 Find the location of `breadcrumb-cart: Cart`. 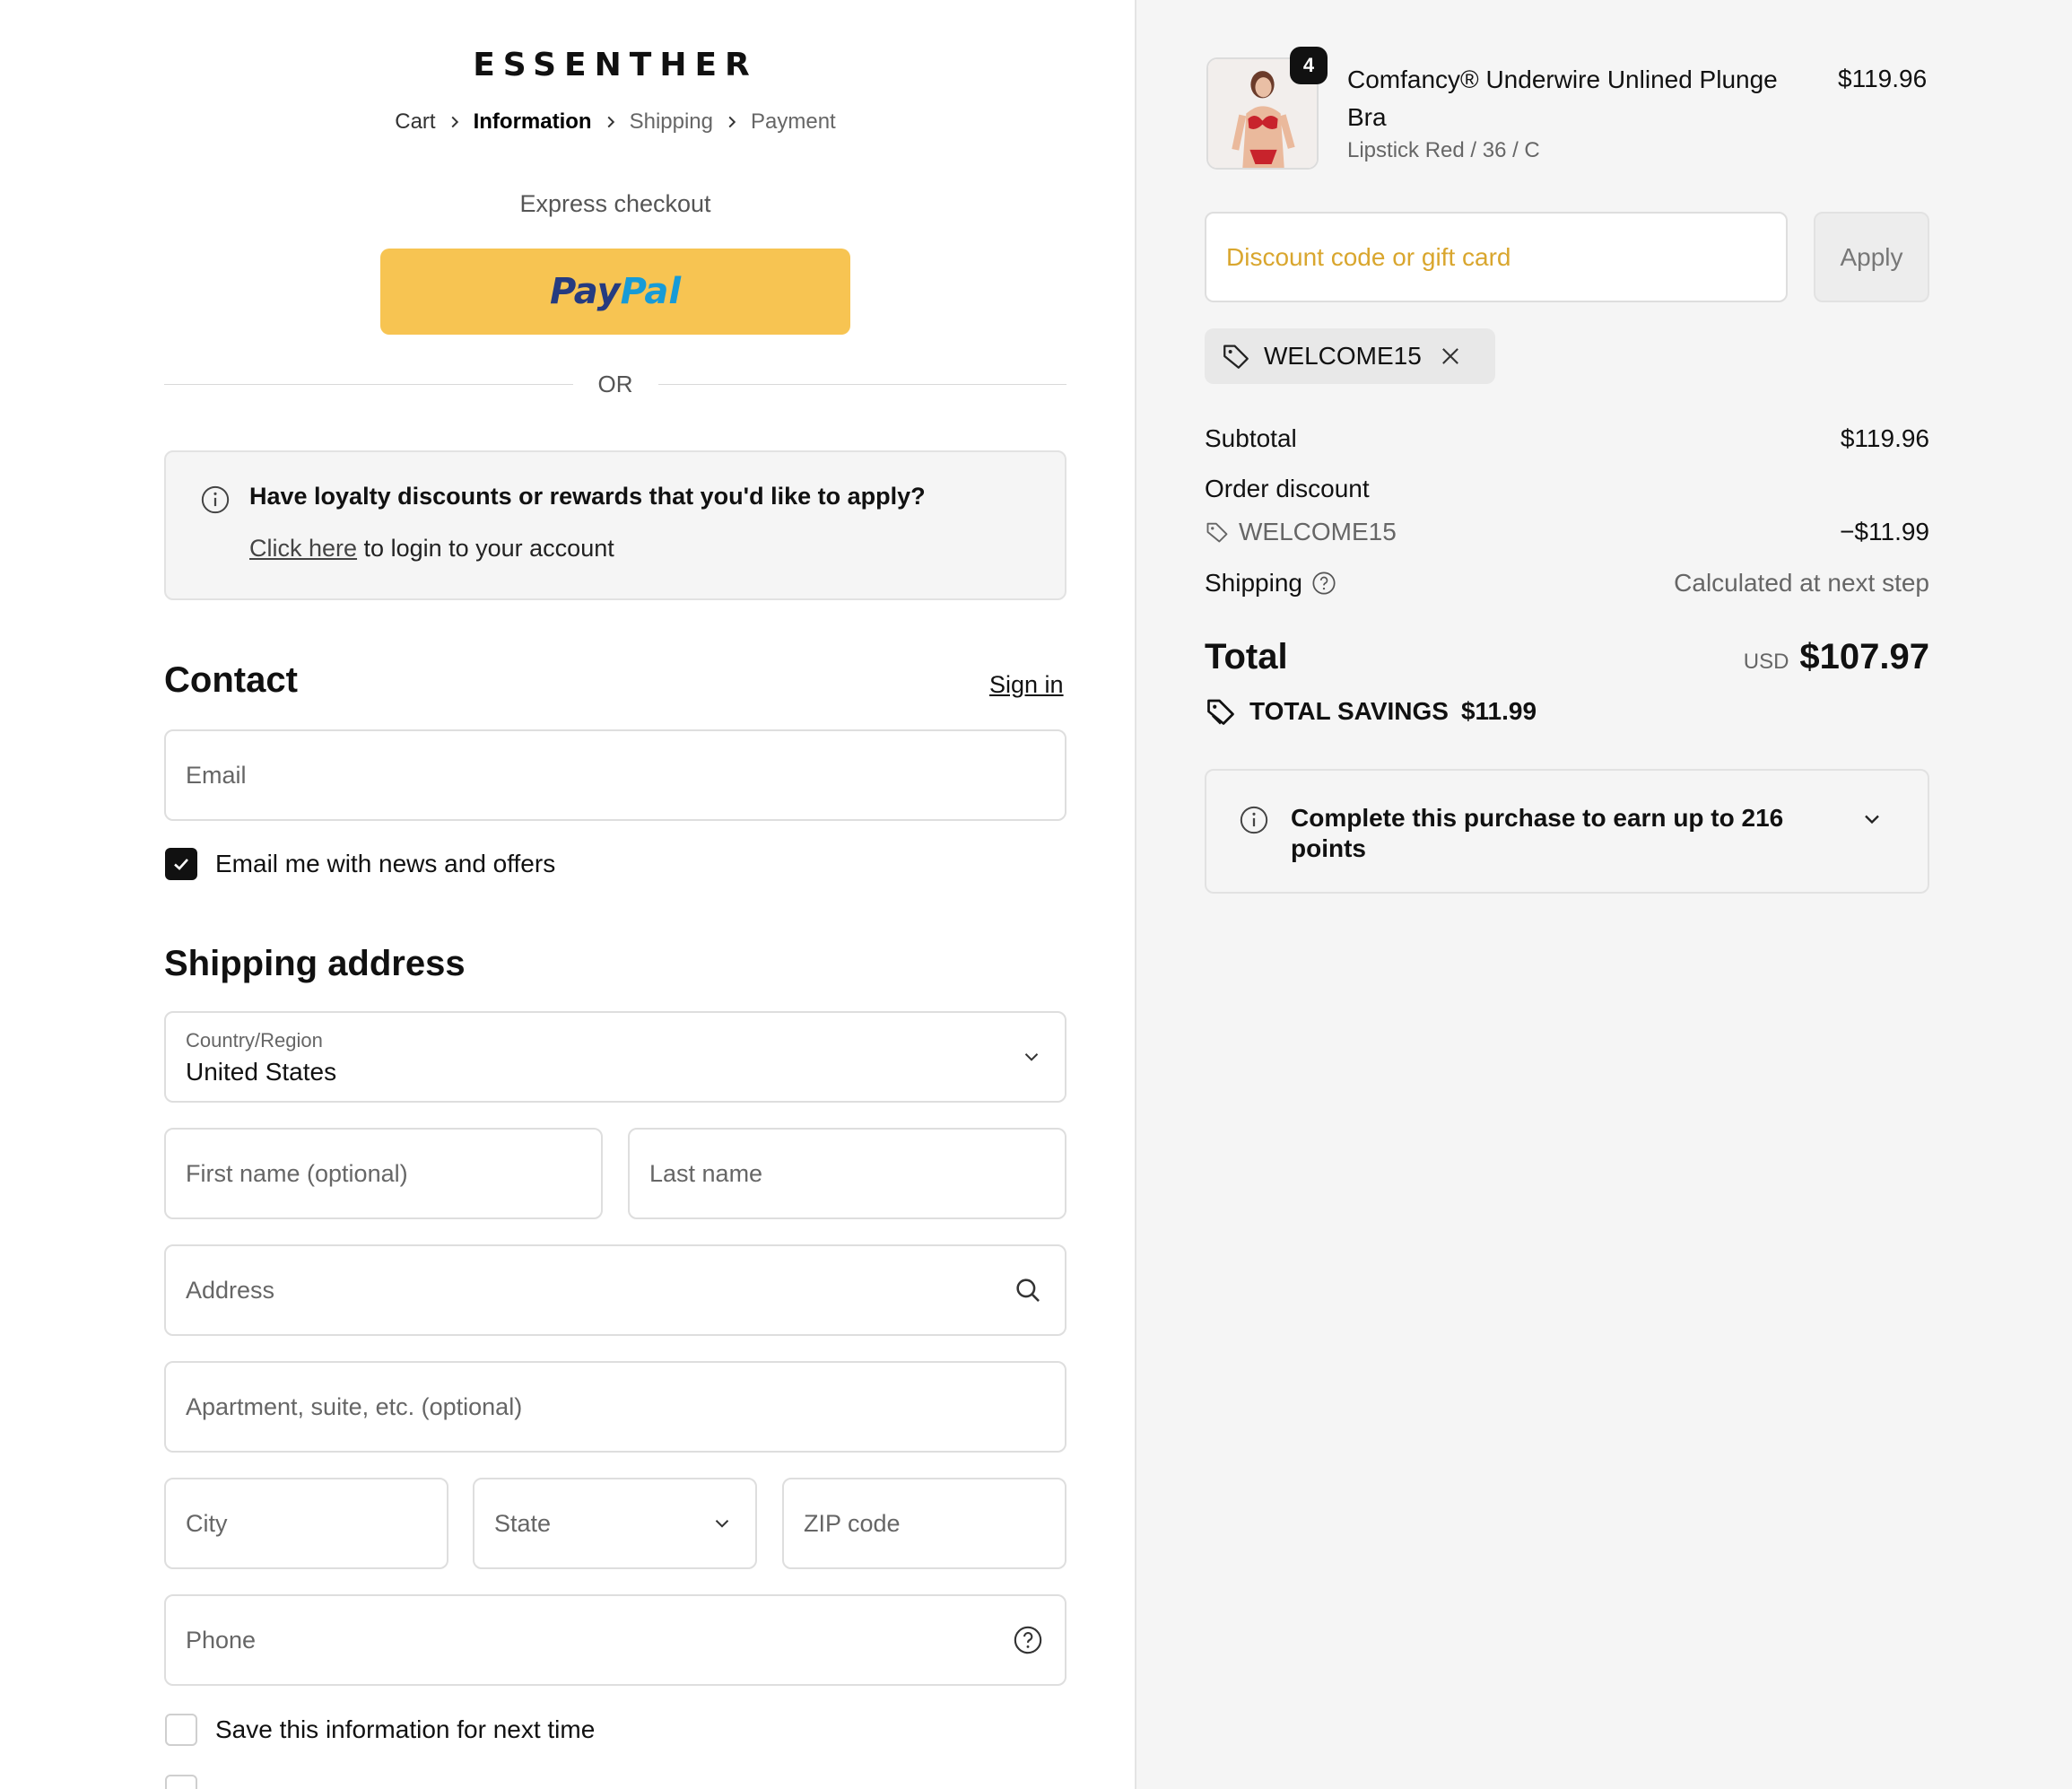

breadcrumb-cart: Cart is located at coordinates (414, 122).